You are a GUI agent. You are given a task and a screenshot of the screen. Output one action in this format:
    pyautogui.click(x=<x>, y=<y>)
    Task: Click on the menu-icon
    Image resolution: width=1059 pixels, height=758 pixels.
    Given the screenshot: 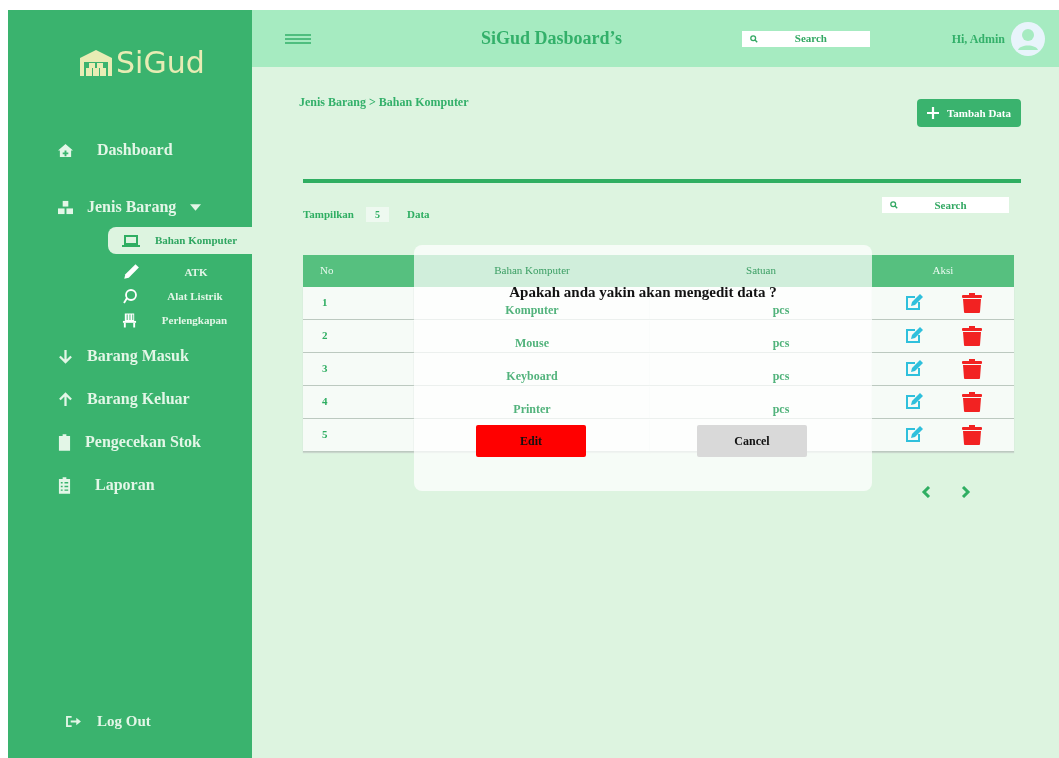 What is the action you would take?
    pyautogui.click(x=298, y=38)
    